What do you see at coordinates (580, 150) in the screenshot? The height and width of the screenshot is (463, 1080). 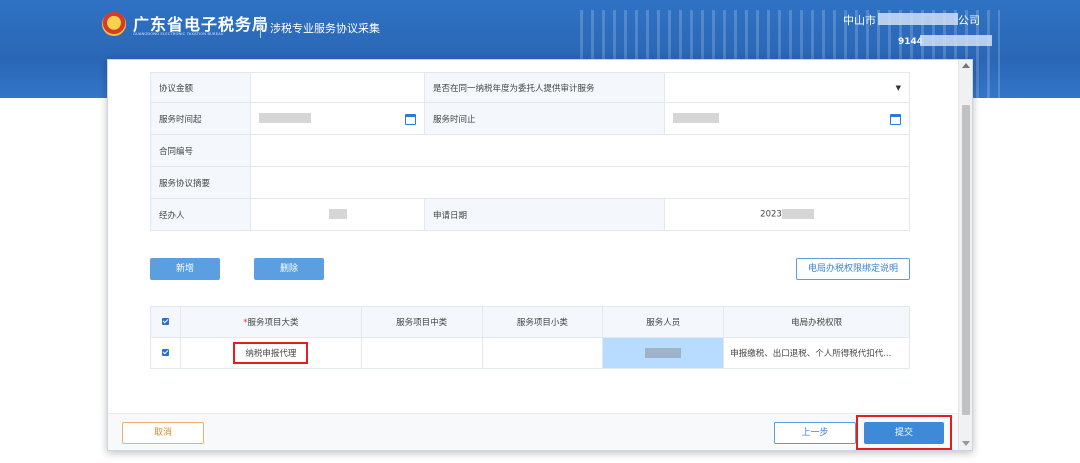 I see `contract-no-input` at bounding box center [580, 150].